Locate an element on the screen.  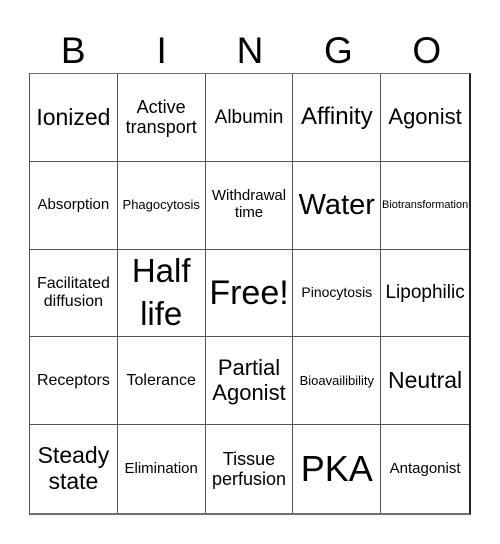
cell-label: Elimination is located at coordinates (161, 468).